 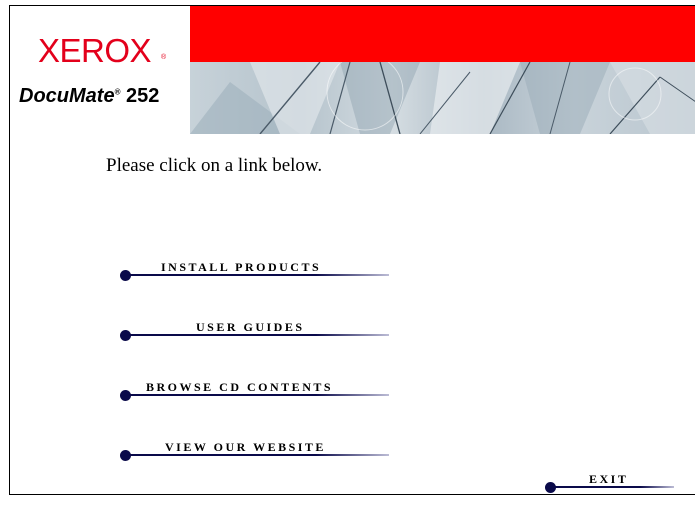 I want to click on exit-underline, so click(x=613, y=487).